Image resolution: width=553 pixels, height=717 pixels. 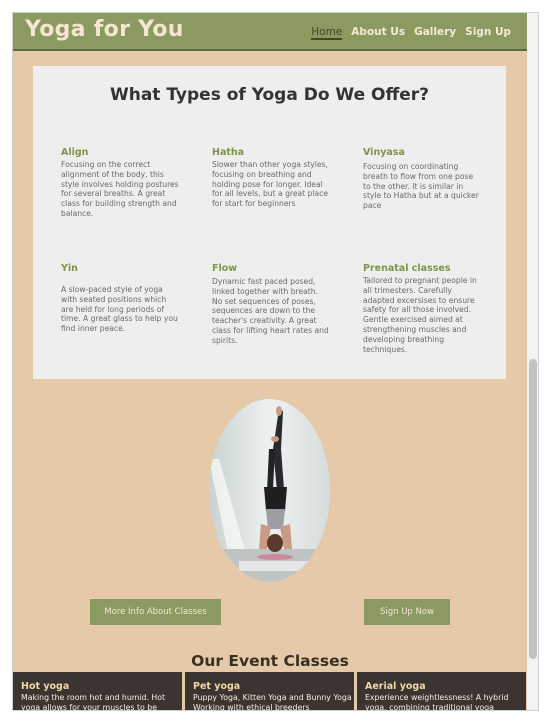 What do you see at coordinates (395, 686) in the screenshot?
I see `event-name: Aerial yoga` at bounding box center [395, 686].